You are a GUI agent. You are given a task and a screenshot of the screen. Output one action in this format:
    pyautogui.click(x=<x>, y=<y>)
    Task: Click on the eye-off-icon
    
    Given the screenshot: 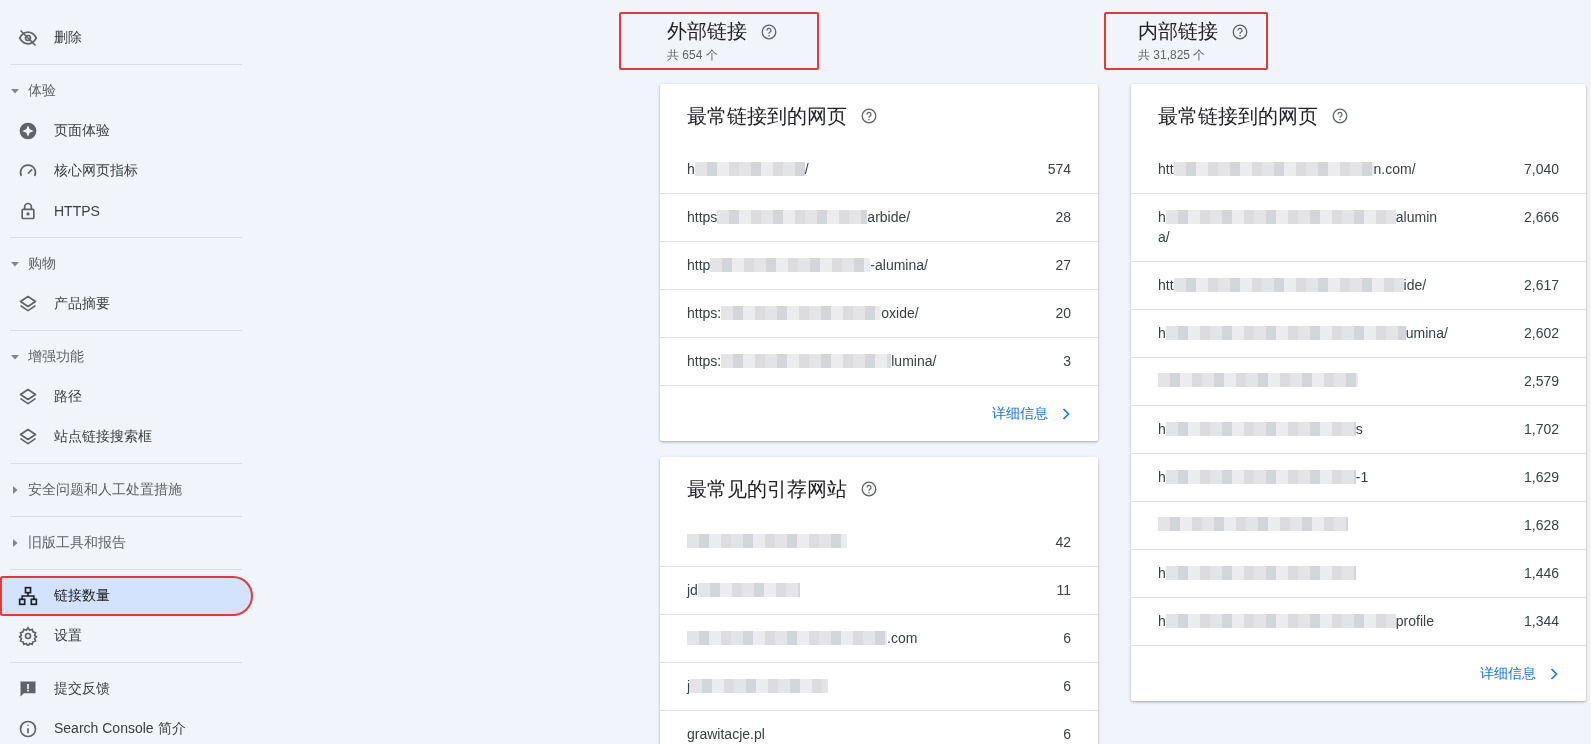 What is the action you would take?
    pyautogui.click(x=28, y=38)
    